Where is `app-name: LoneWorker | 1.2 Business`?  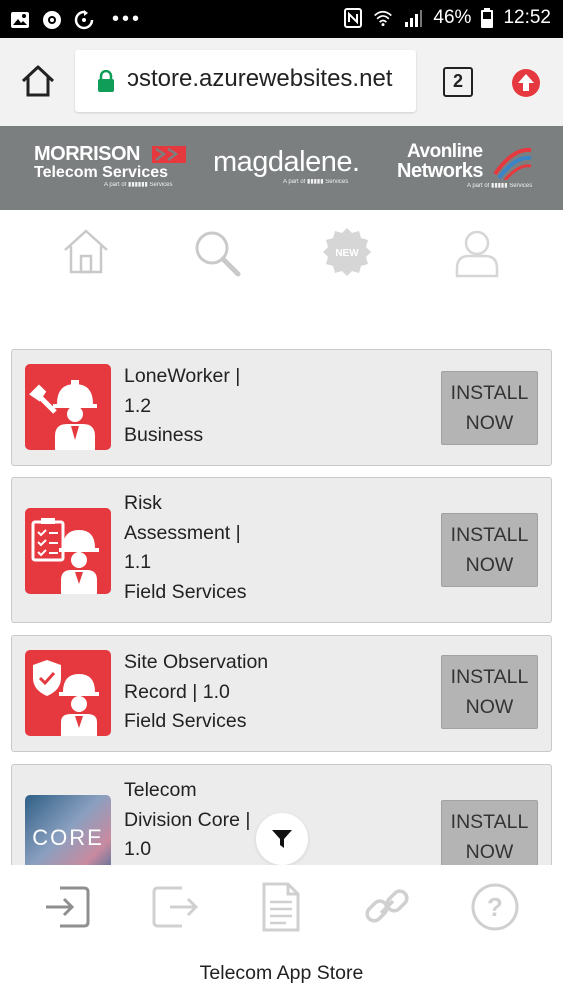
app-name: LoneWorker | 1.2 Business is located at coordinates (182, 405).